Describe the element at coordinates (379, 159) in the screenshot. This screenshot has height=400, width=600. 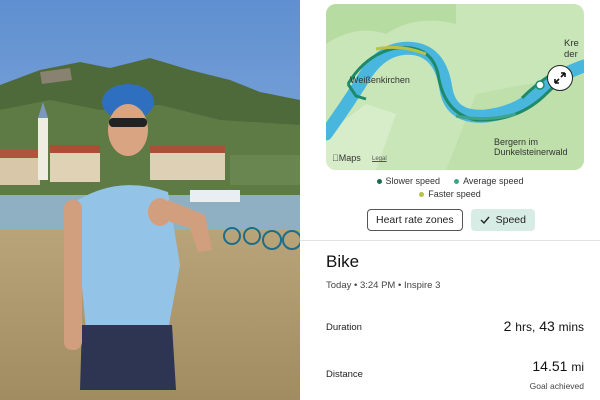
I see `legal-link: Legal` at that location.